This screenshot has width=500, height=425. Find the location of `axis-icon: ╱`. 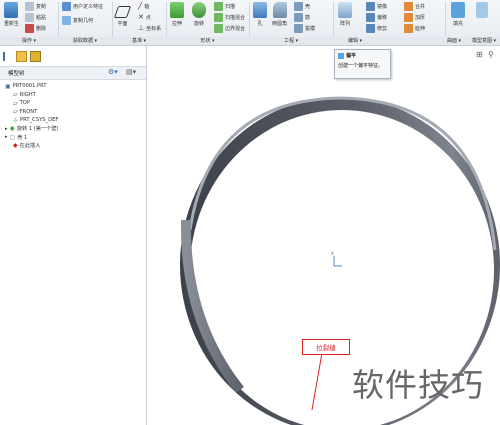

axis-icon: ╱ is located at coordinates (140, 6).